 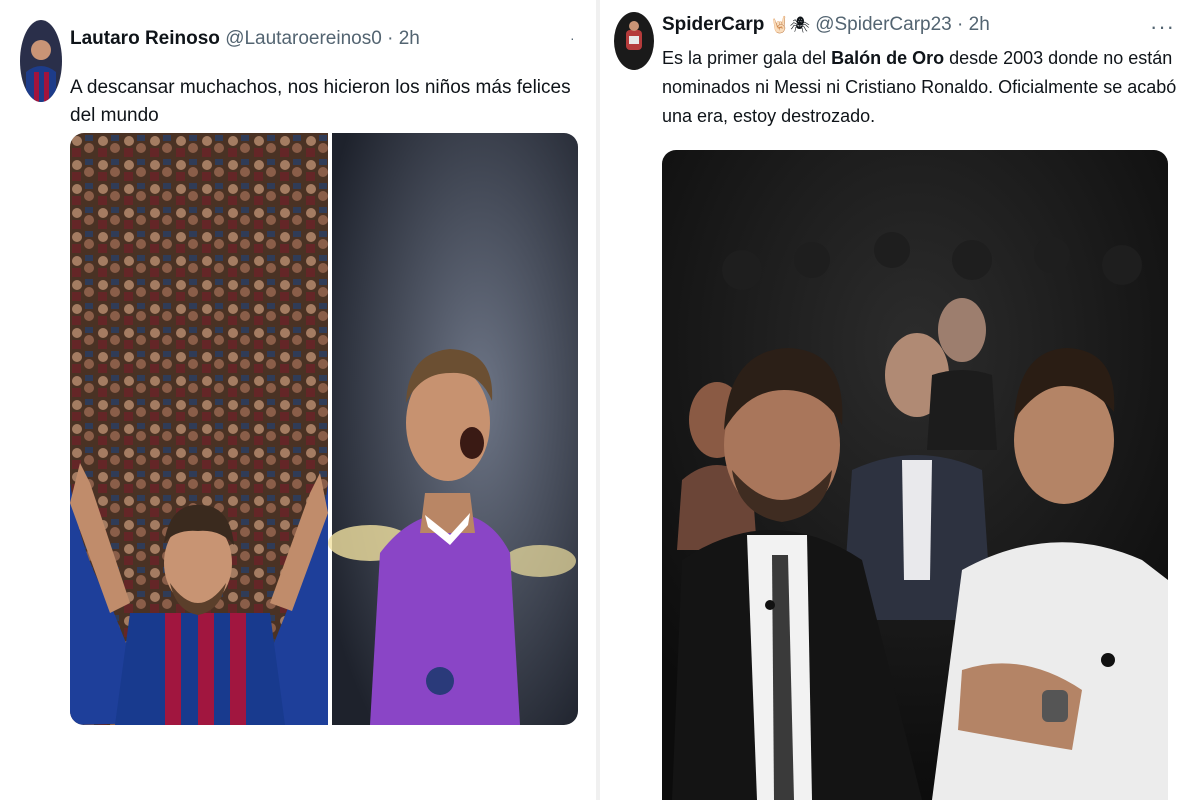 I want to click on tweet-header: SpiderCarp 🤘🏻🕷 @SpiderCarp23 · 2h, so click(x=826, y=25).